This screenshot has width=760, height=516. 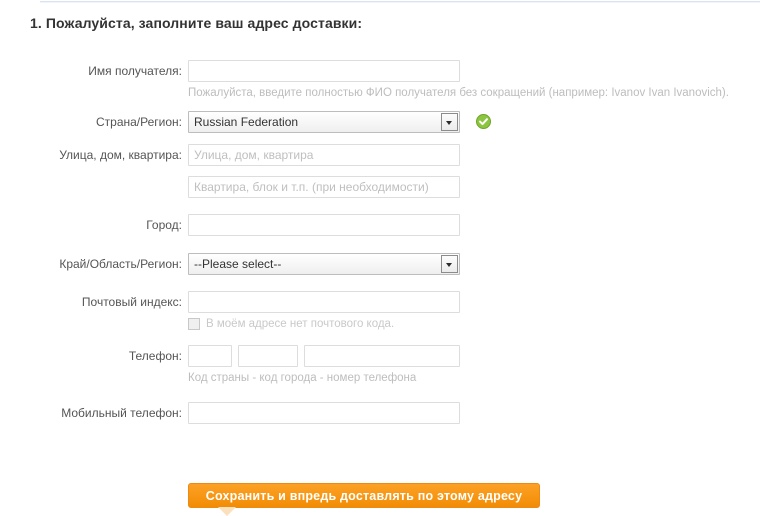 I want to click on form-row-city: Город:, so click(x=380, y=225).